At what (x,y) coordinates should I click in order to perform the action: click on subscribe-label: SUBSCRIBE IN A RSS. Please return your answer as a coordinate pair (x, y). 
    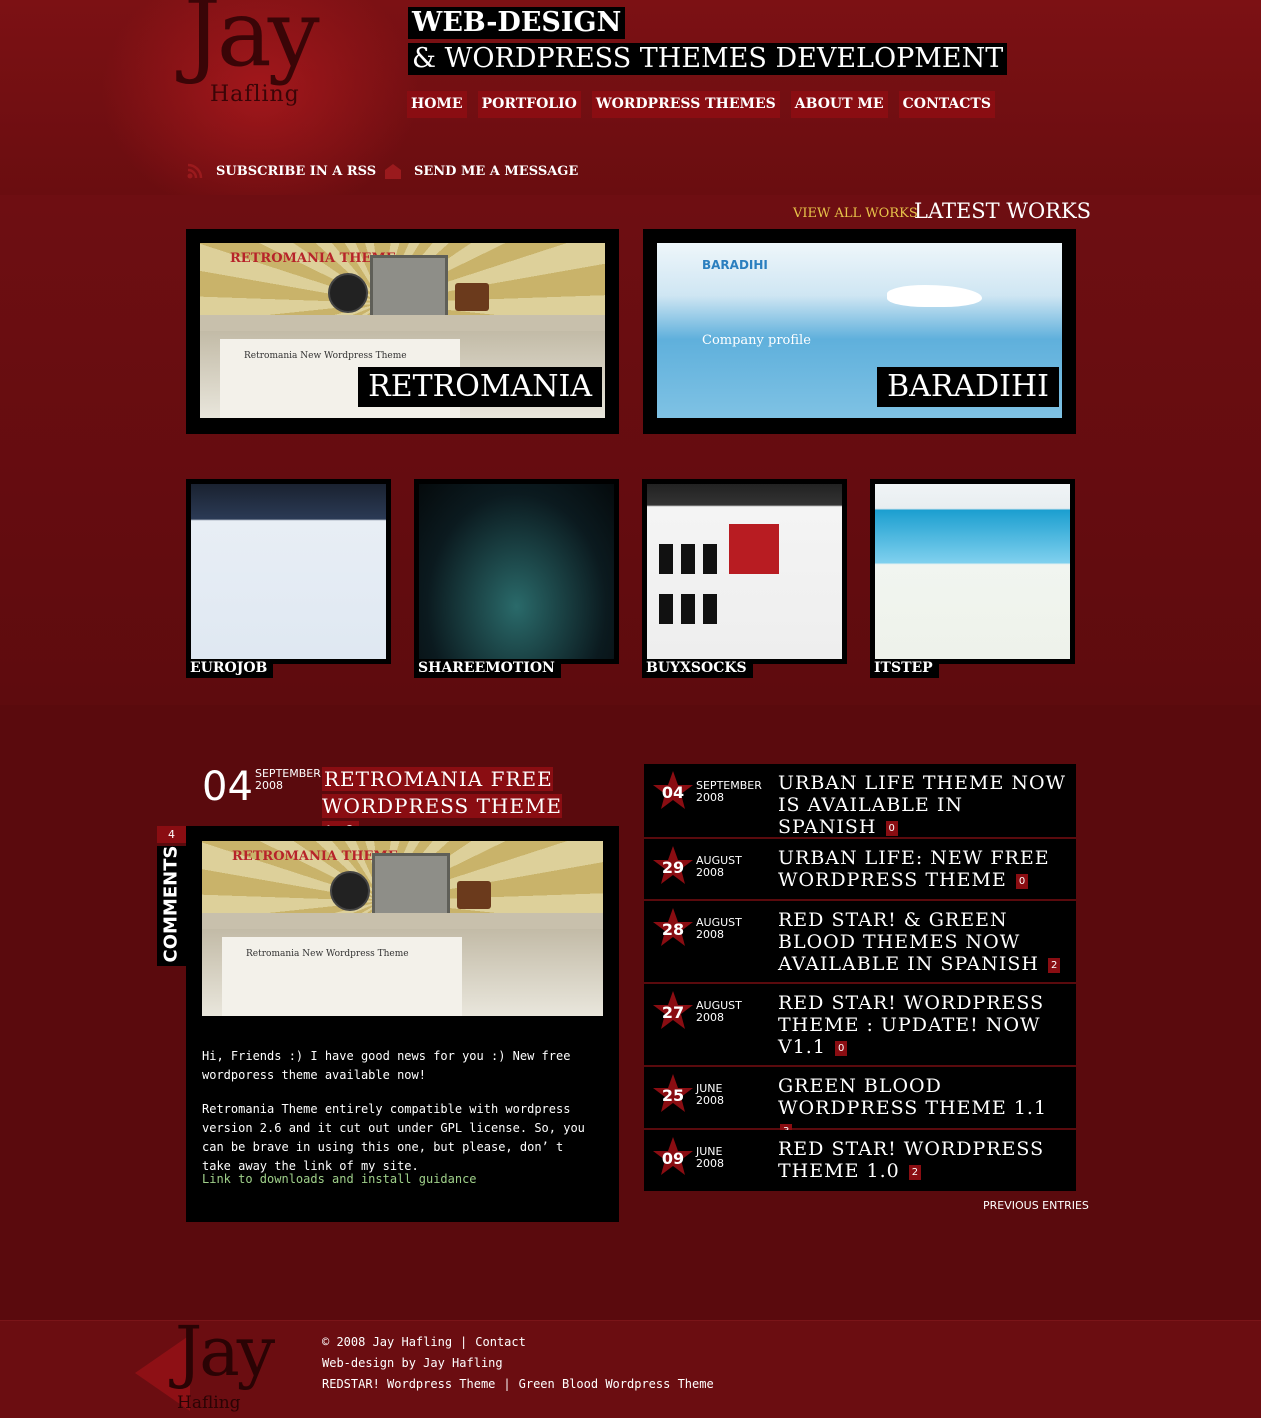
    Looking at the image, I should click on (296, 171).